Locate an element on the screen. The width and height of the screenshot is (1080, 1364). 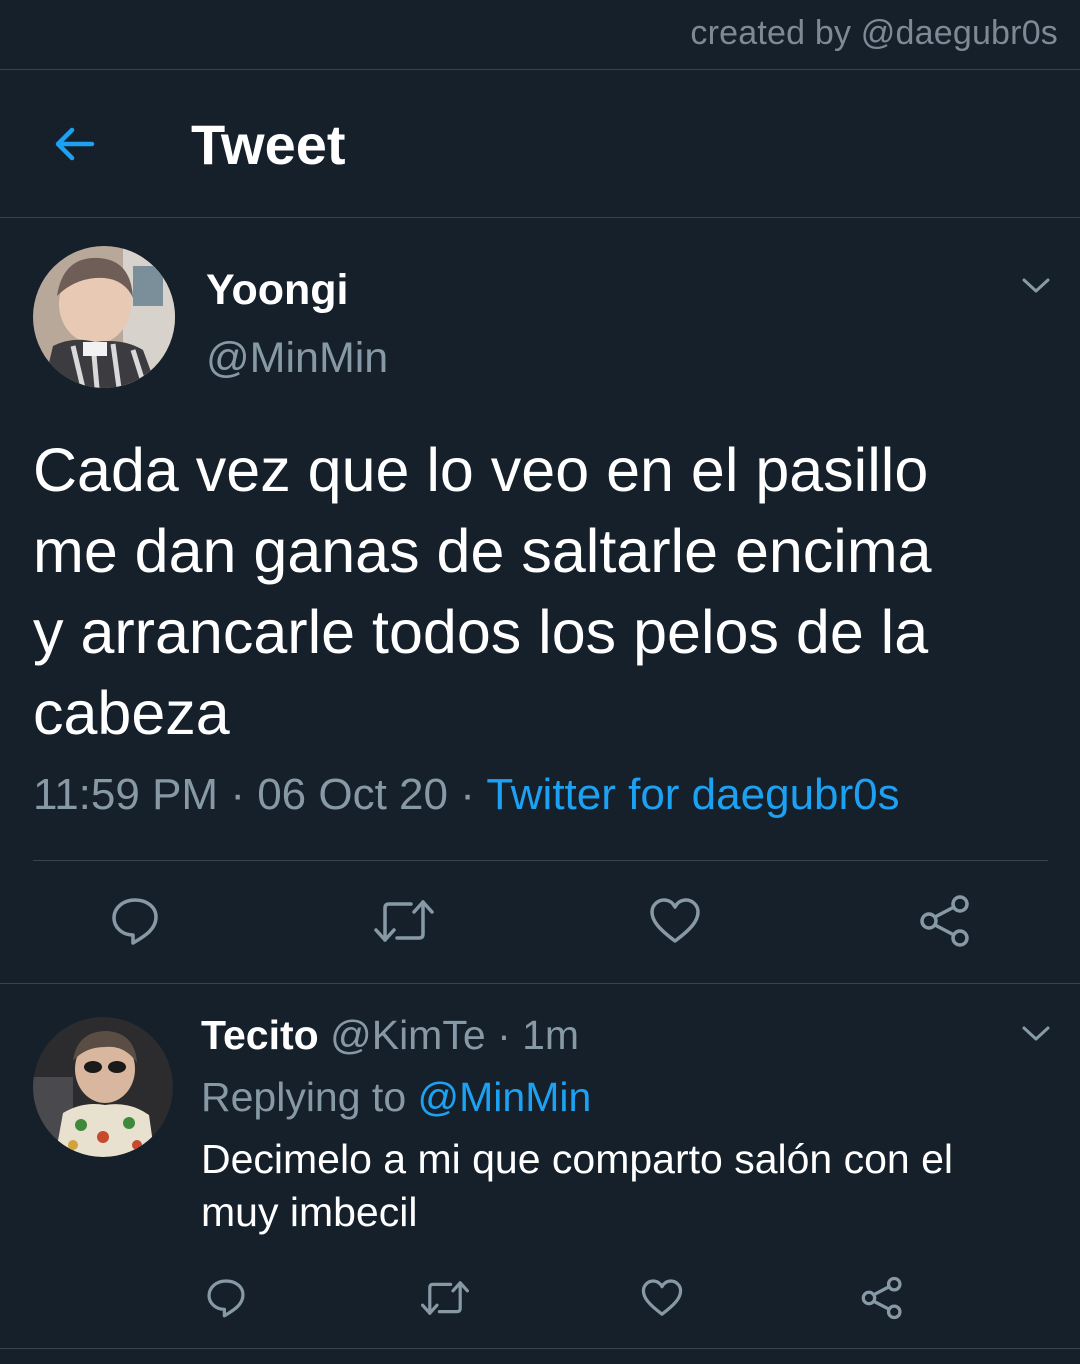
reply-share-button is located at coordinates (882, 1298).